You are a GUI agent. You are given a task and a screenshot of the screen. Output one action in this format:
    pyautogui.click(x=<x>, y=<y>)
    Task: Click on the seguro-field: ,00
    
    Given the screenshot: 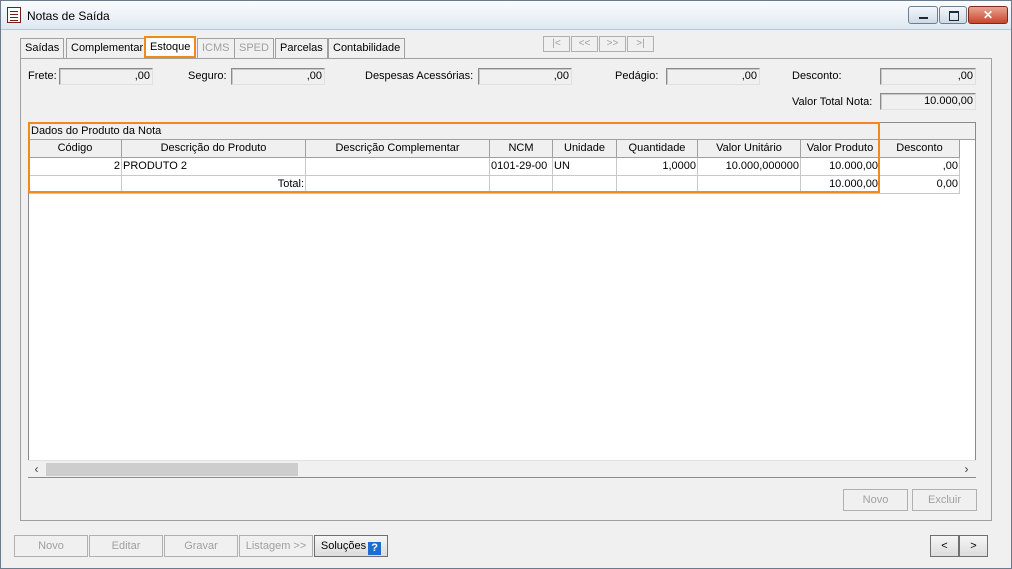 What is the action you would take?
    pyautogui.click(x=278, y=76)
    